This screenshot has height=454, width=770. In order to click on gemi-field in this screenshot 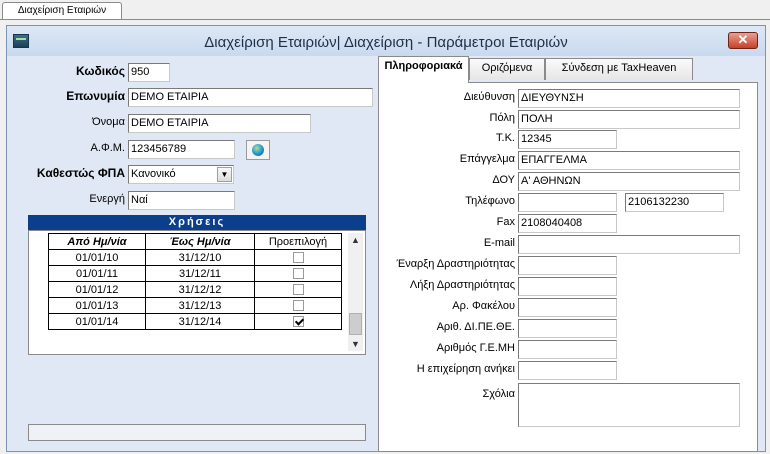, I will do `click(567, 349)`.